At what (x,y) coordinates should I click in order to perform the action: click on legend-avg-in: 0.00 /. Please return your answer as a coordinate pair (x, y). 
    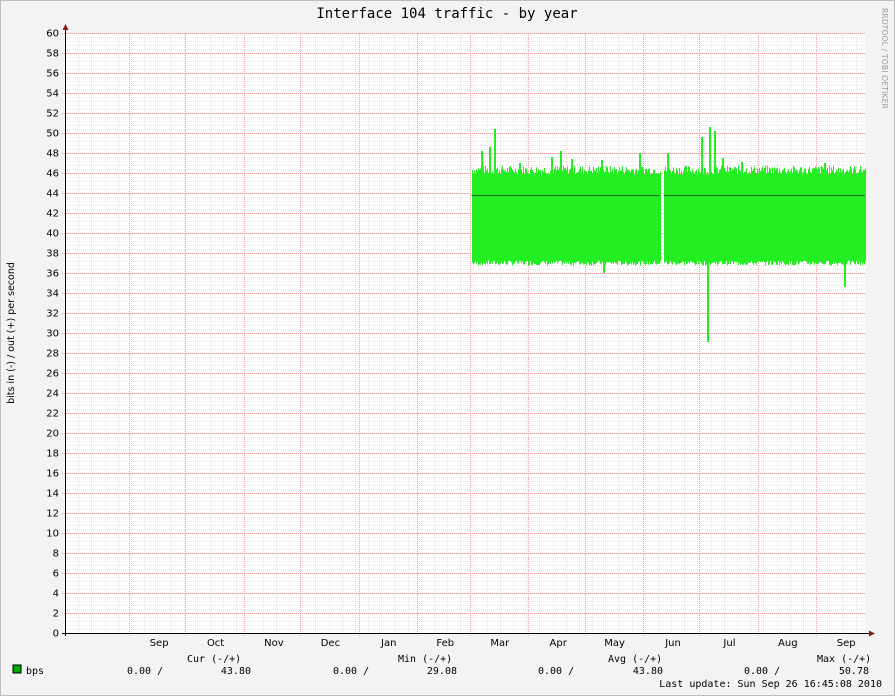
    Looking at the image, I should click on (556, 671).